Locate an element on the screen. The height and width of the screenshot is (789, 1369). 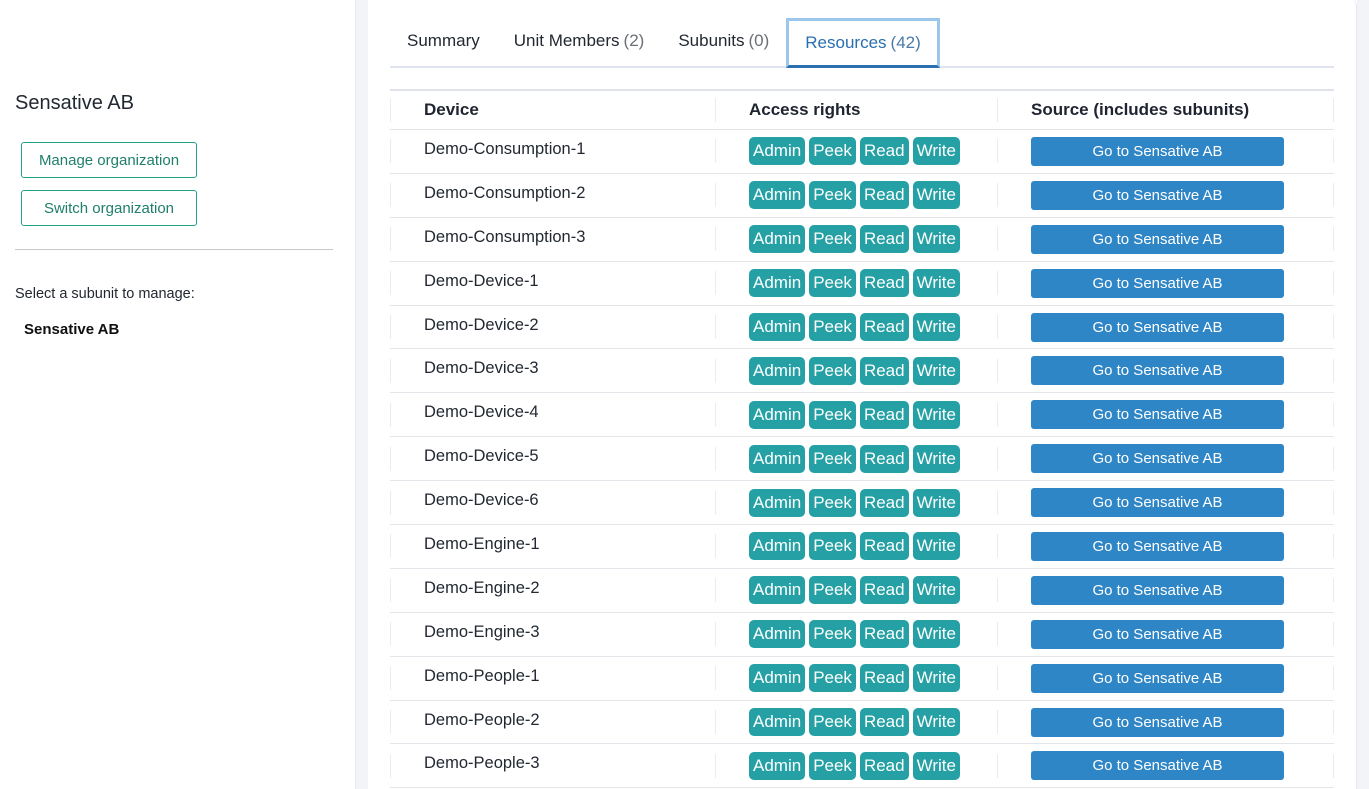
device-name: Demo-People-3 is located at coordinates (482, 763).